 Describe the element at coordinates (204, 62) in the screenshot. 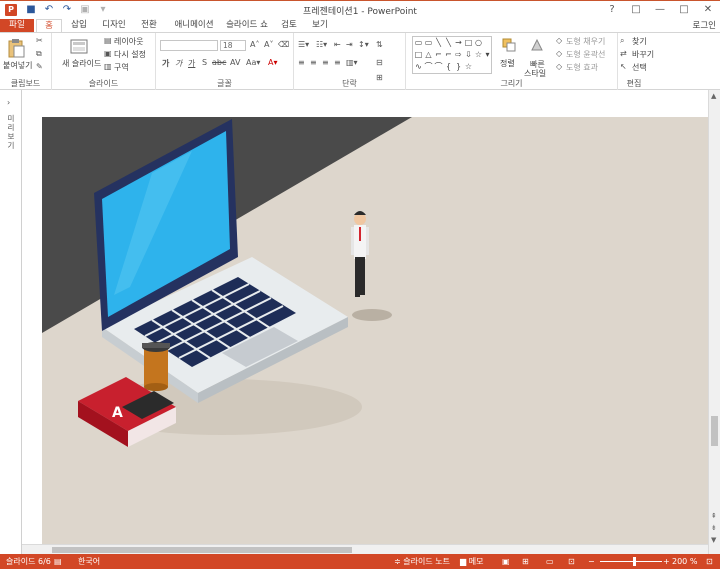

I see `shadow-icon: S` at that location.